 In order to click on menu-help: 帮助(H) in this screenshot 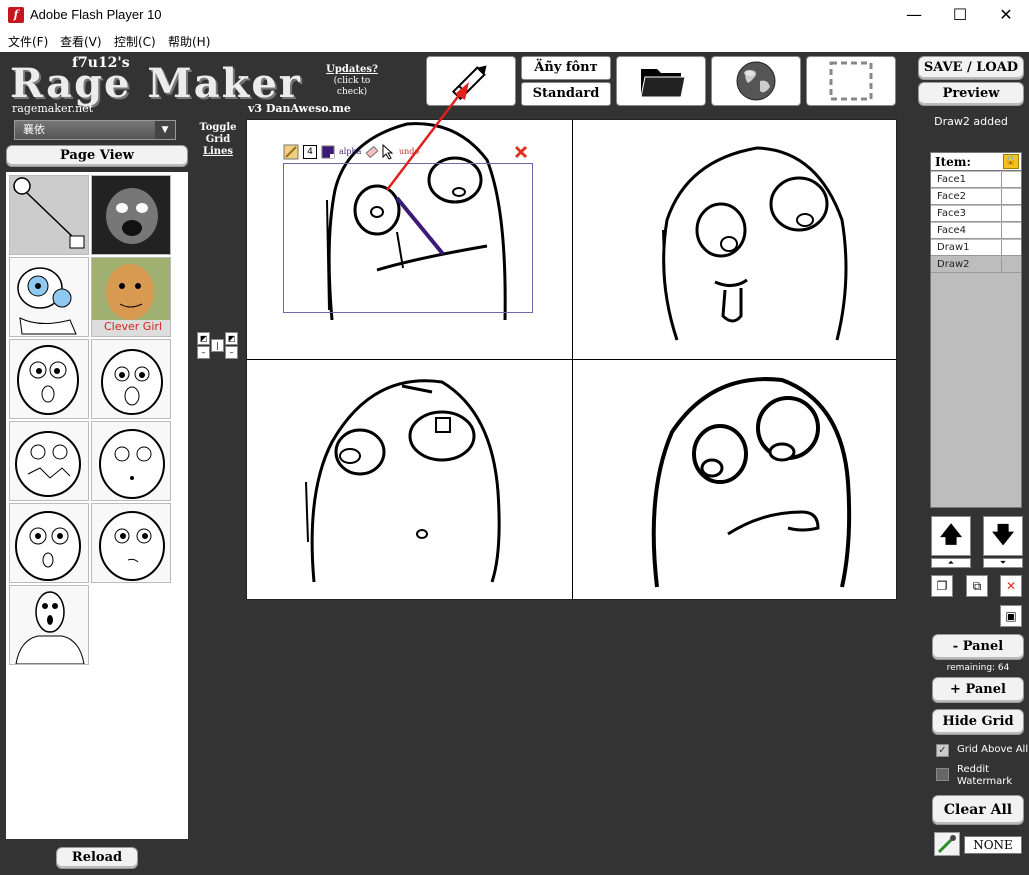, I will do `click(189, 41)`.